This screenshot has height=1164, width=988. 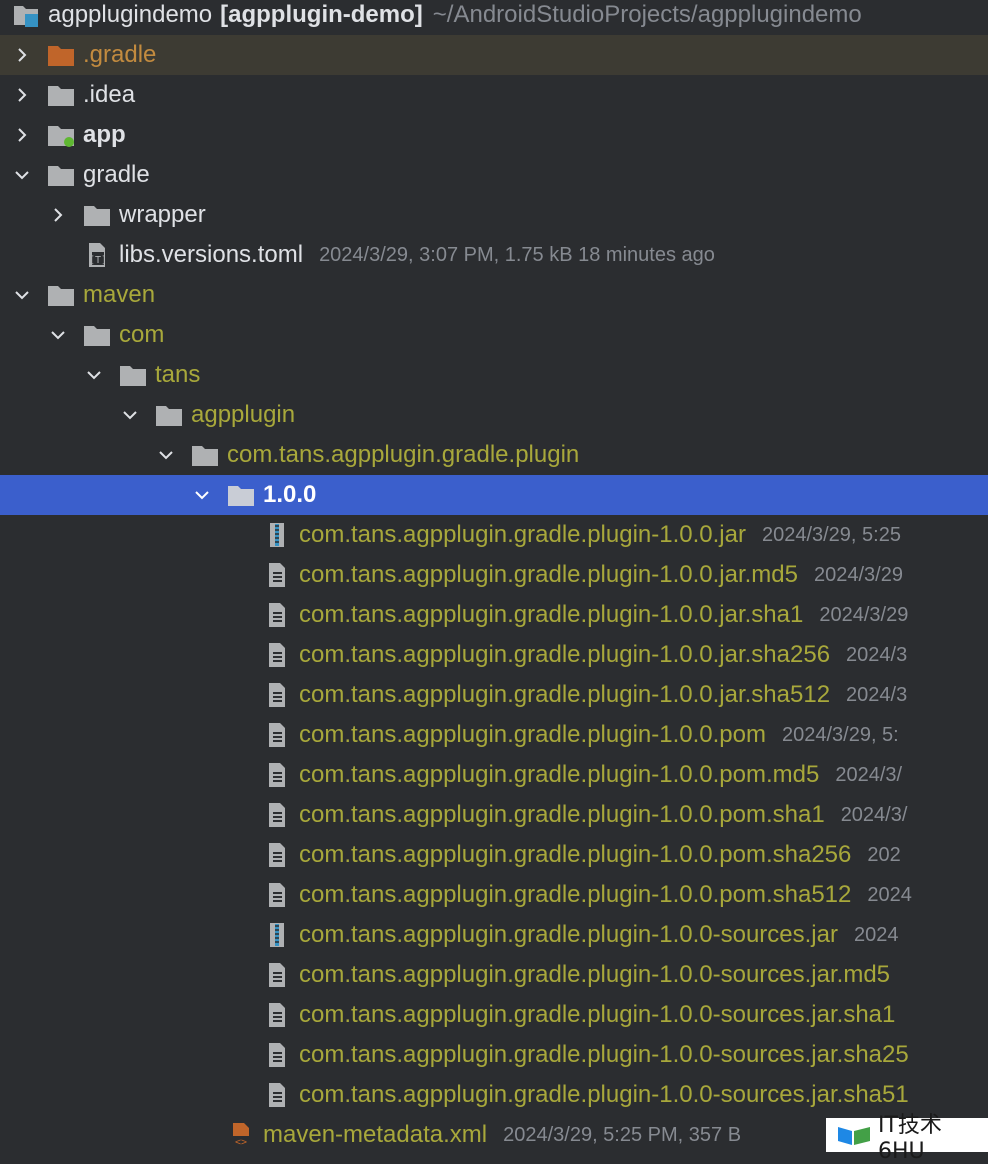 What do you see at coordinates (211, 254) in the screenshot?
I see `file-name: libs.versions.toml` at bounding box center [211, 254].